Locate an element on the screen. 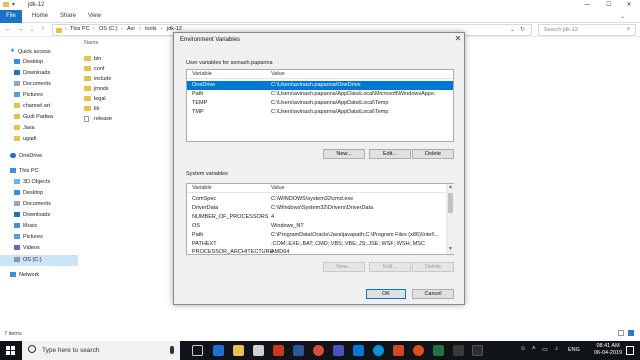 The width and height of the screenshot is (640, 360). tab-file: File is located at coordinates (11, 16).